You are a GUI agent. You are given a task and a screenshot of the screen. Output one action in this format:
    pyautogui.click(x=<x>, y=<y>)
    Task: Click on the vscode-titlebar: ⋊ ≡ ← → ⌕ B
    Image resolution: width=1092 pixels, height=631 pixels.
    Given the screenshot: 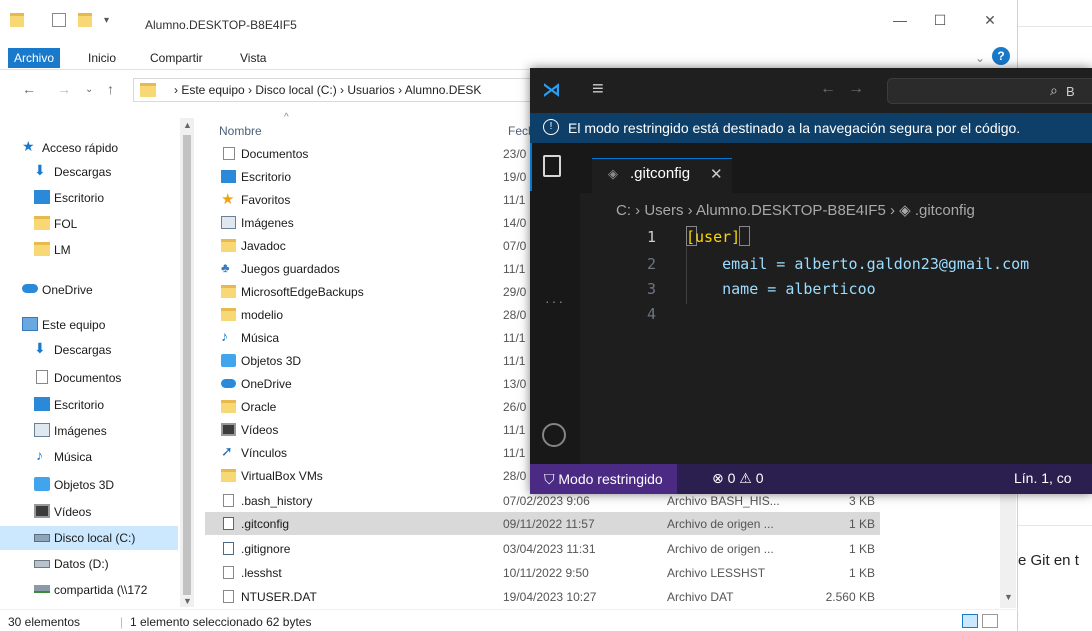 What is the action you would take?
    pyautogui.click(x=811, y=90)
    